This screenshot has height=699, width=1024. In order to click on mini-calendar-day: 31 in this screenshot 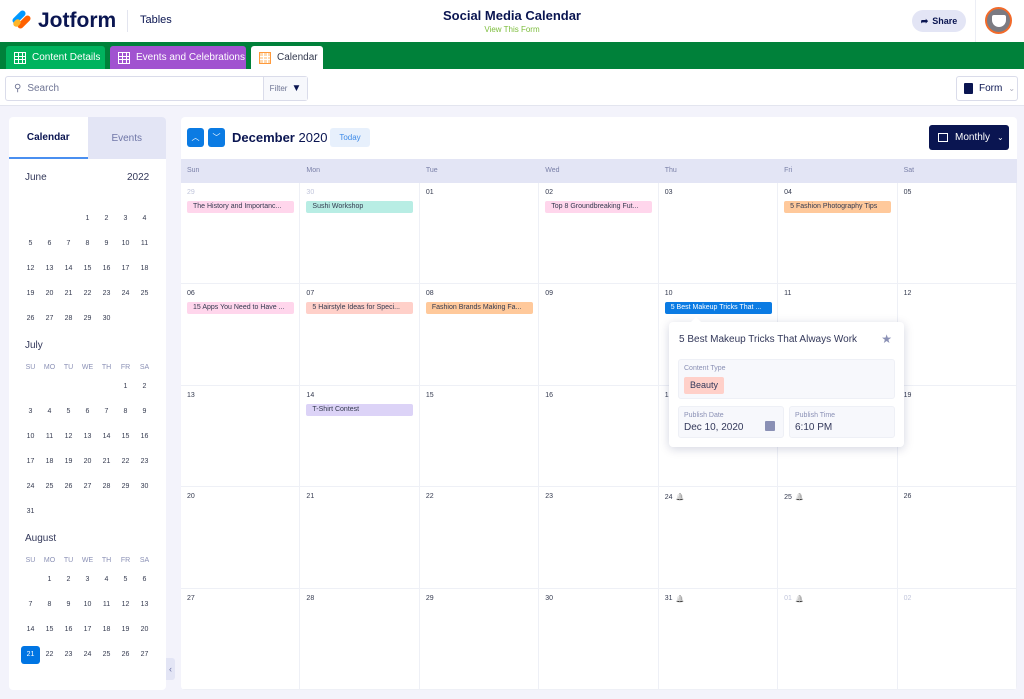, I will do `click(30, 512)`.